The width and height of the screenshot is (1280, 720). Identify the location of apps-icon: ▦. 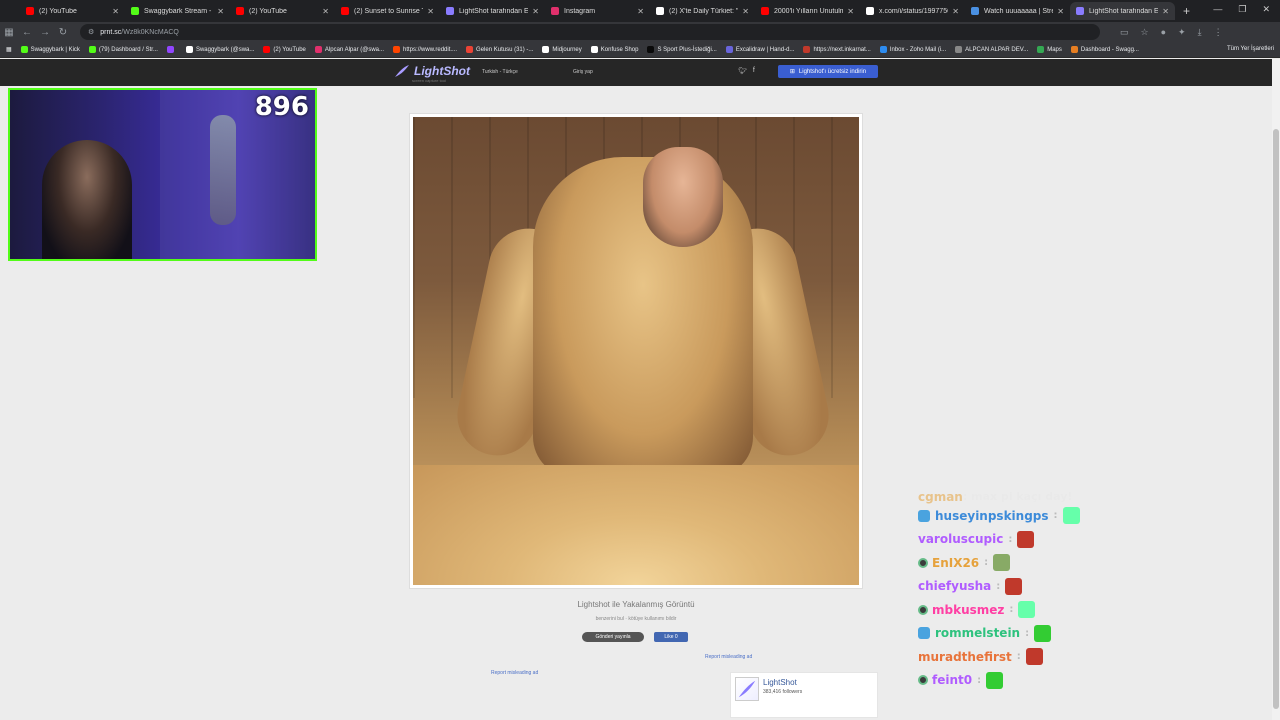
(9, 32).